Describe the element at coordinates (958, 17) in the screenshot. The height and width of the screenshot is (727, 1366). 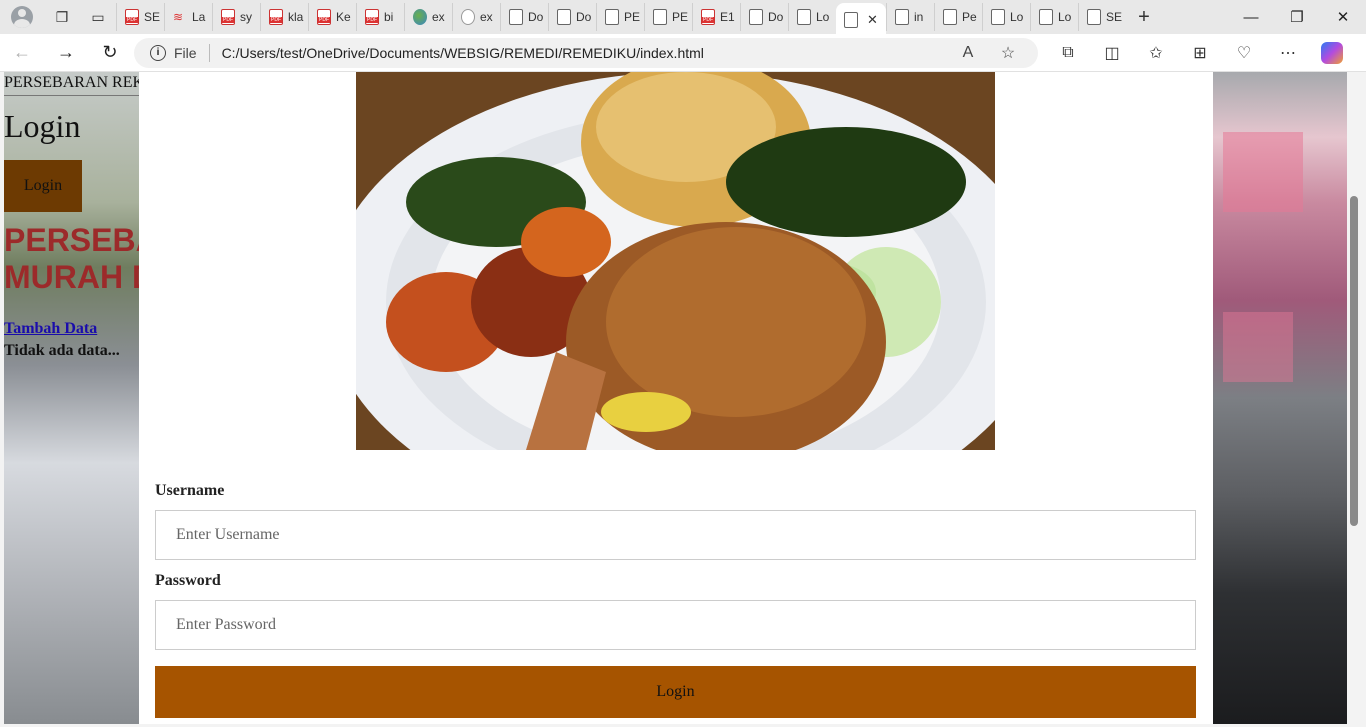
I see `tab-after-1: Pe` at that location.